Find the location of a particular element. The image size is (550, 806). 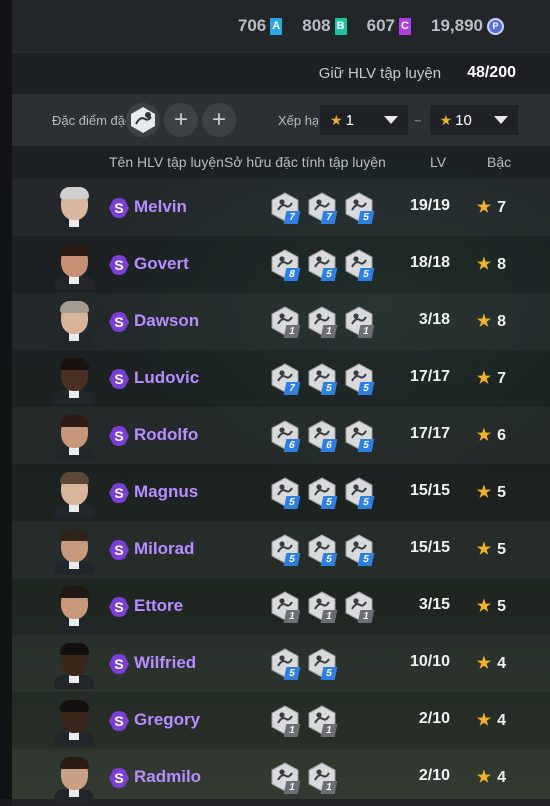

trainer-level: 19/19 is located at coordinates (429, 205).